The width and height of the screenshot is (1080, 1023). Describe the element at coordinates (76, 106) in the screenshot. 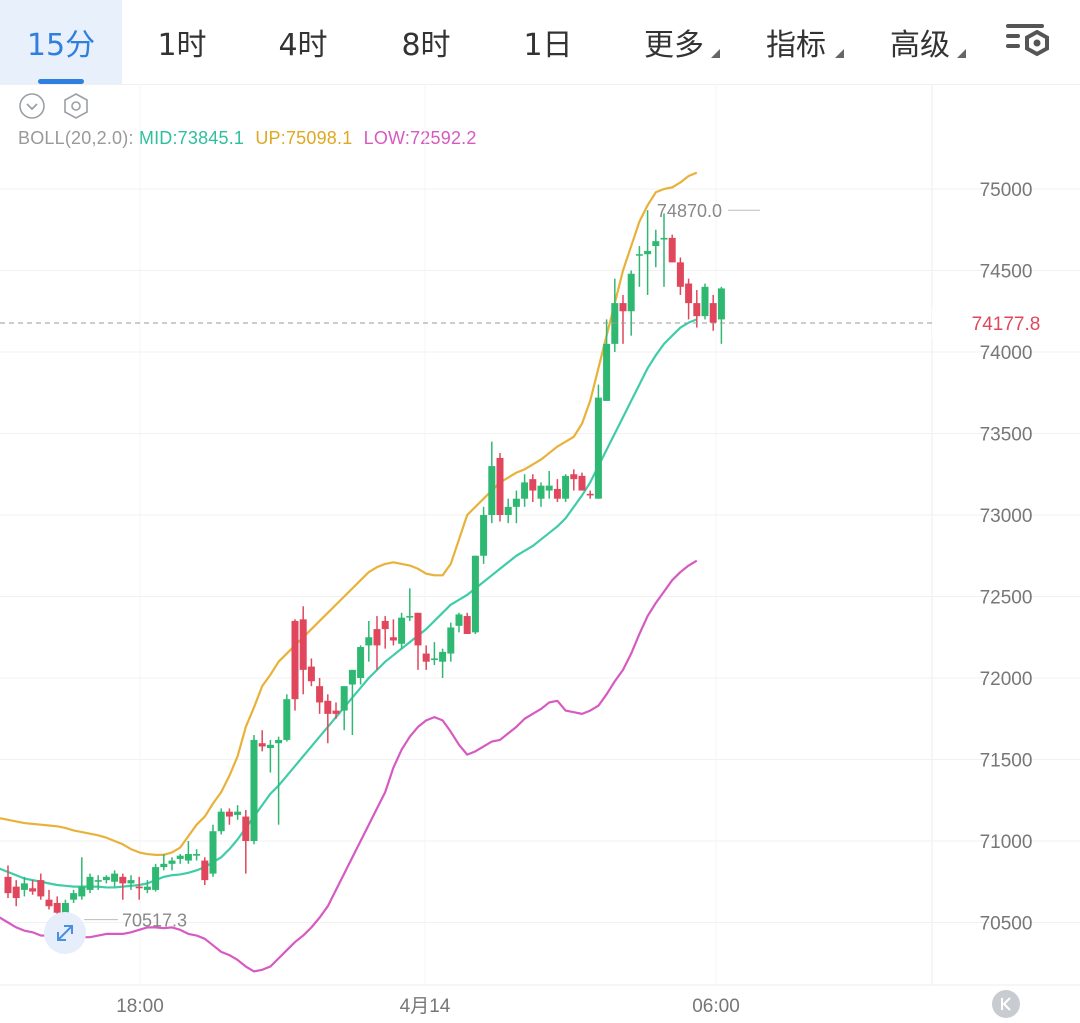

I see `hexagon-settings-icon` at that location.